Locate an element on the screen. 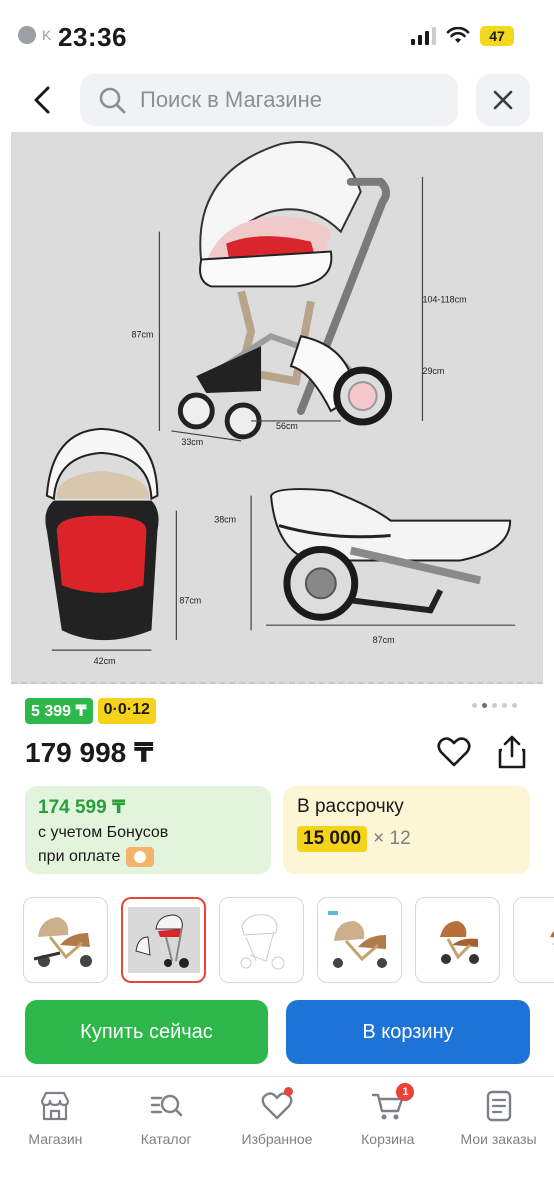 The height and width of the screenshot is (1200, 554). stroller-sketch-thumb-icon is located at coordinates (262, 942).